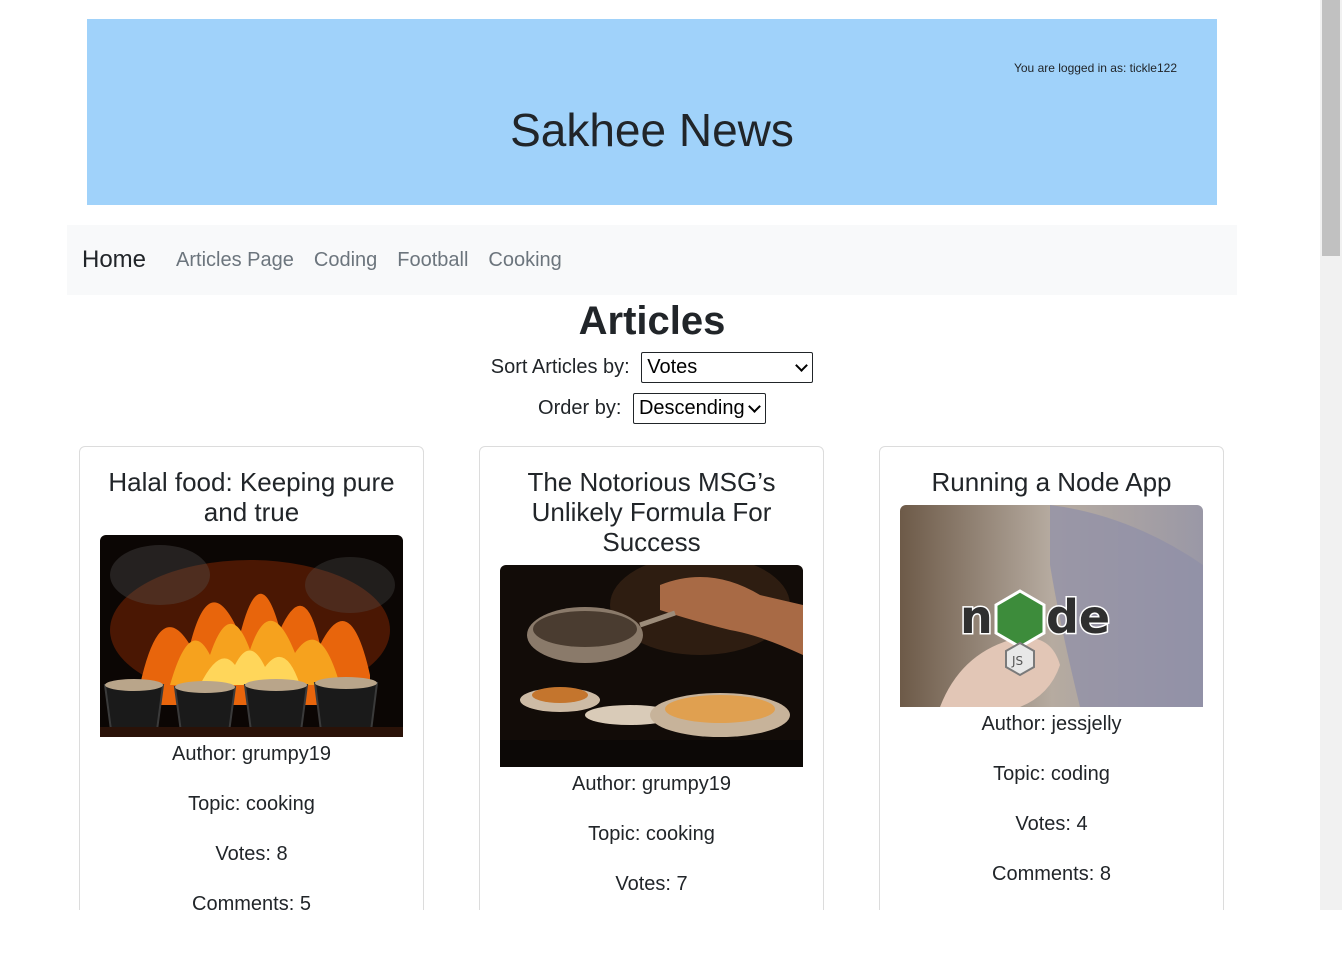 This screenshot has width=1342, height=961. I want to click on sort-select: Votes, so click(727, 367).